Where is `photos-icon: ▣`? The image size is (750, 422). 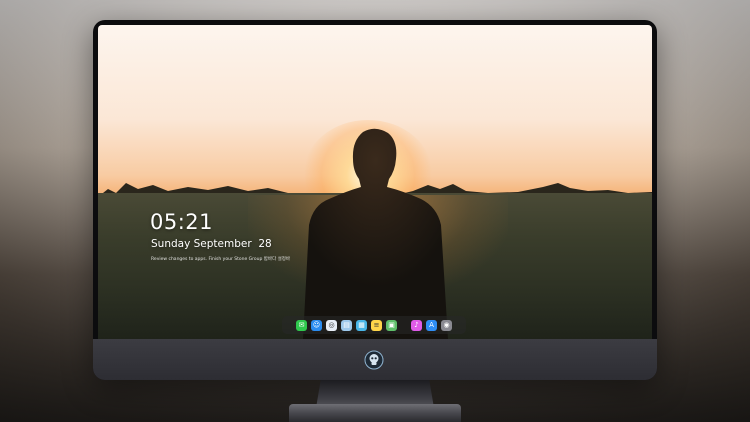
photos-icon: ▣ is located at coordinates (391, 325).